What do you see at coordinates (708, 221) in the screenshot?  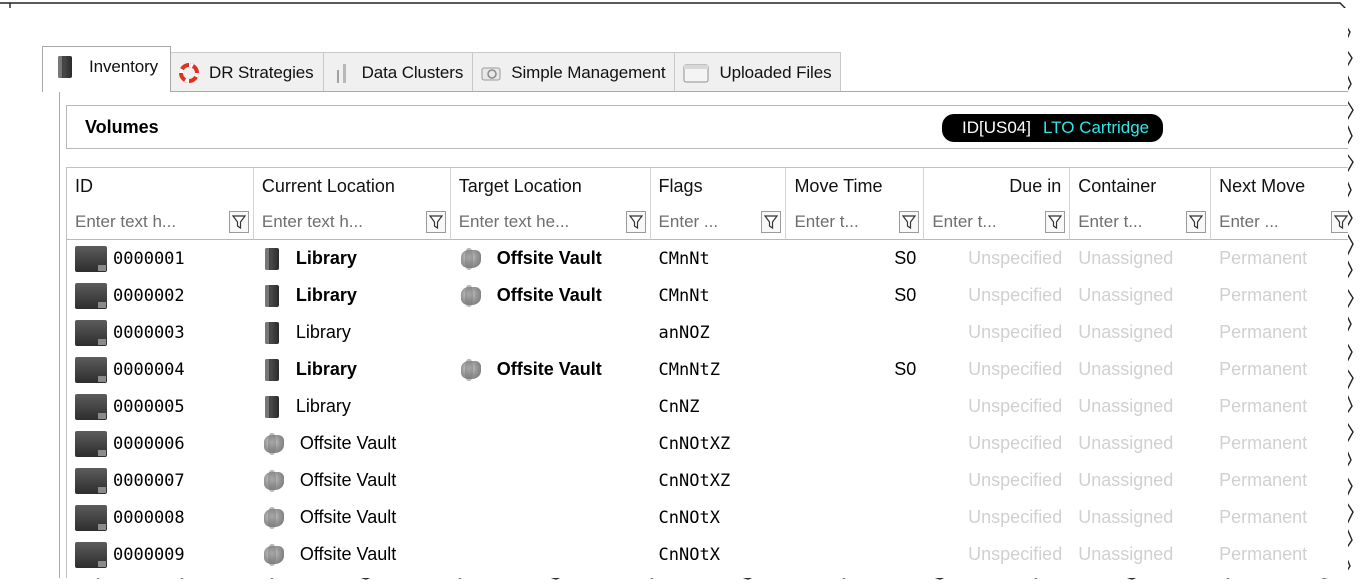 I see `filter-input-flags` at bounding box center [708, 221].